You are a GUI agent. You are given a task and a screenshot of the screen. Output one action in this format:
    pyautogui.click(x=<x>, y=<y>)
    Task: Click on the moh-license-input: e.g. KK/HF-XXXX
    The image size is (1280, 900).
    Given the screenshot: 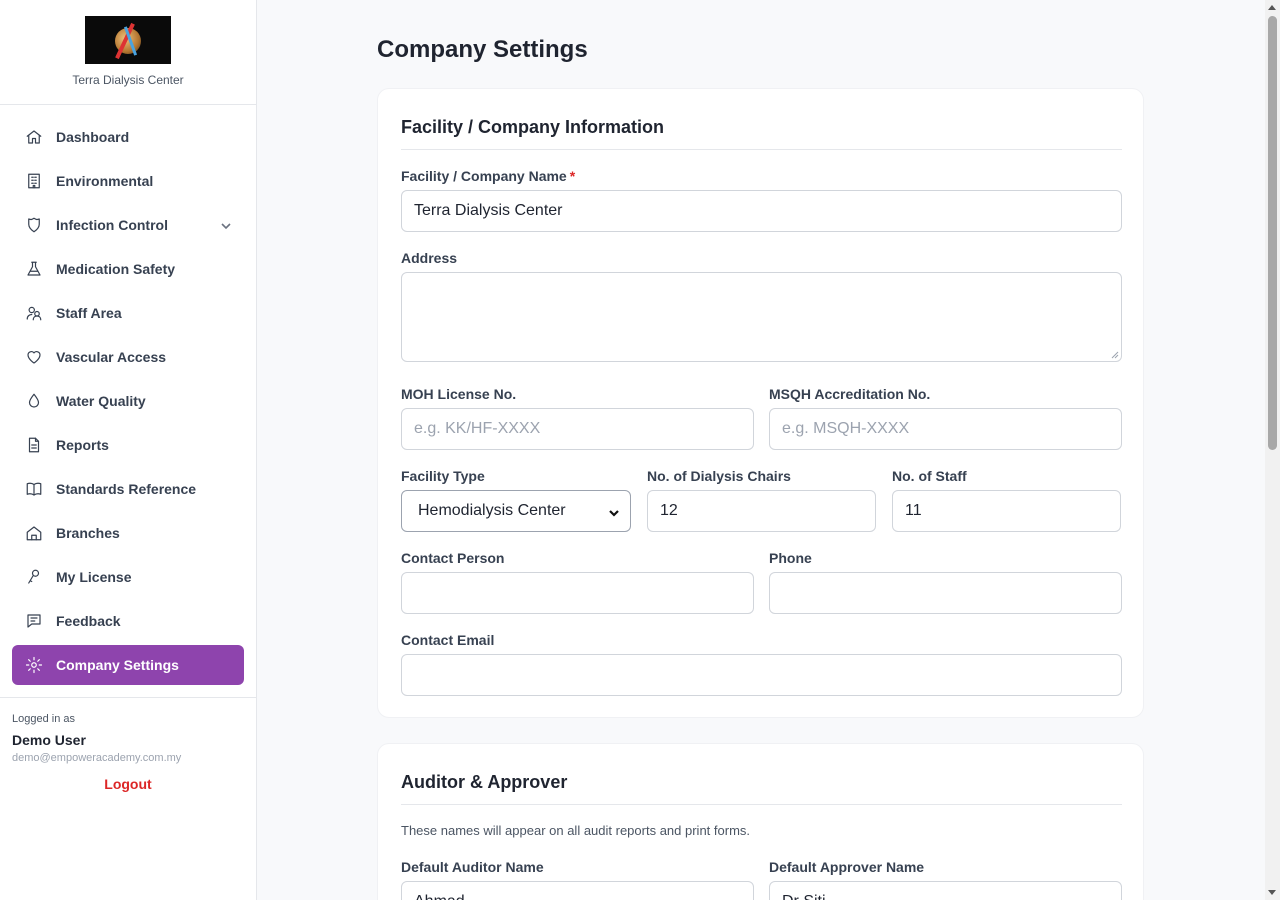 What is the action you would take?
    pyautogui.click(x=577, y=429)
    